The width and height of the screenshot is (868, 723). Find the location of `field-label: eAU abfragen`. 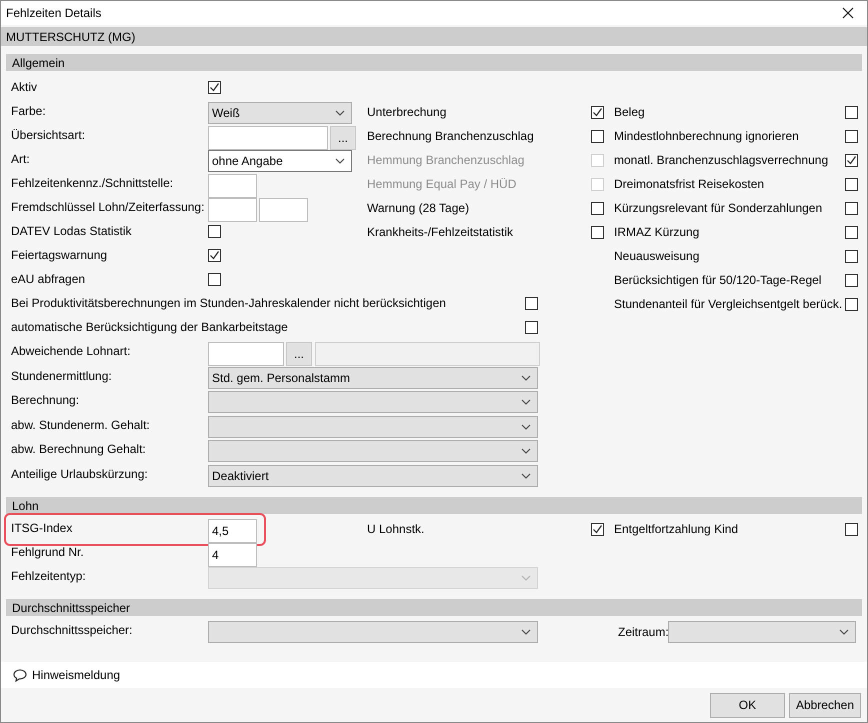

field-label: eAU abfragen is located at coordinates (48, 279).